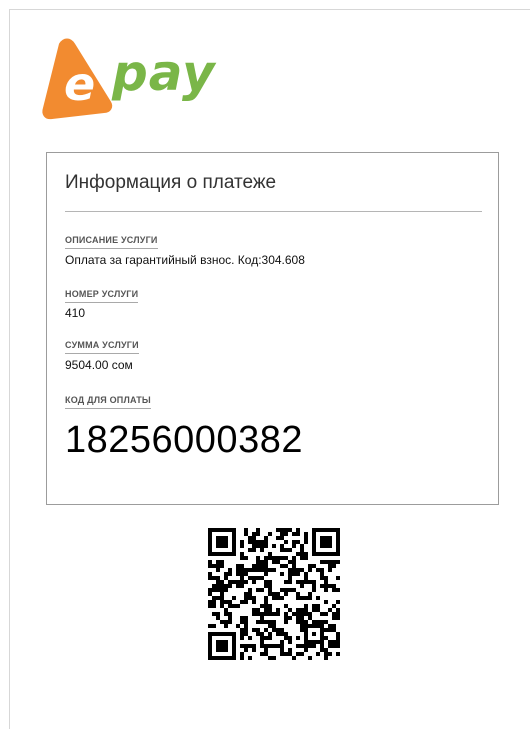  I want to click on logo-letter-e: e, so click(79, 84).